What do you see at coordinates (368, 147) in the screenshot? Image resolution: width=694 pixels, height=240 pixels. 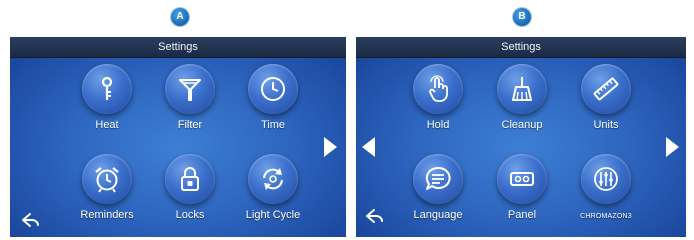 I see `previous-page-arrow` at bounding box center [368, 147].